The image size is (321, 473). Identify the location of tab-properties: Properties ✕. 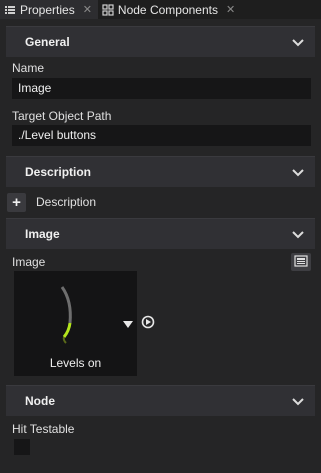
(49, 9).